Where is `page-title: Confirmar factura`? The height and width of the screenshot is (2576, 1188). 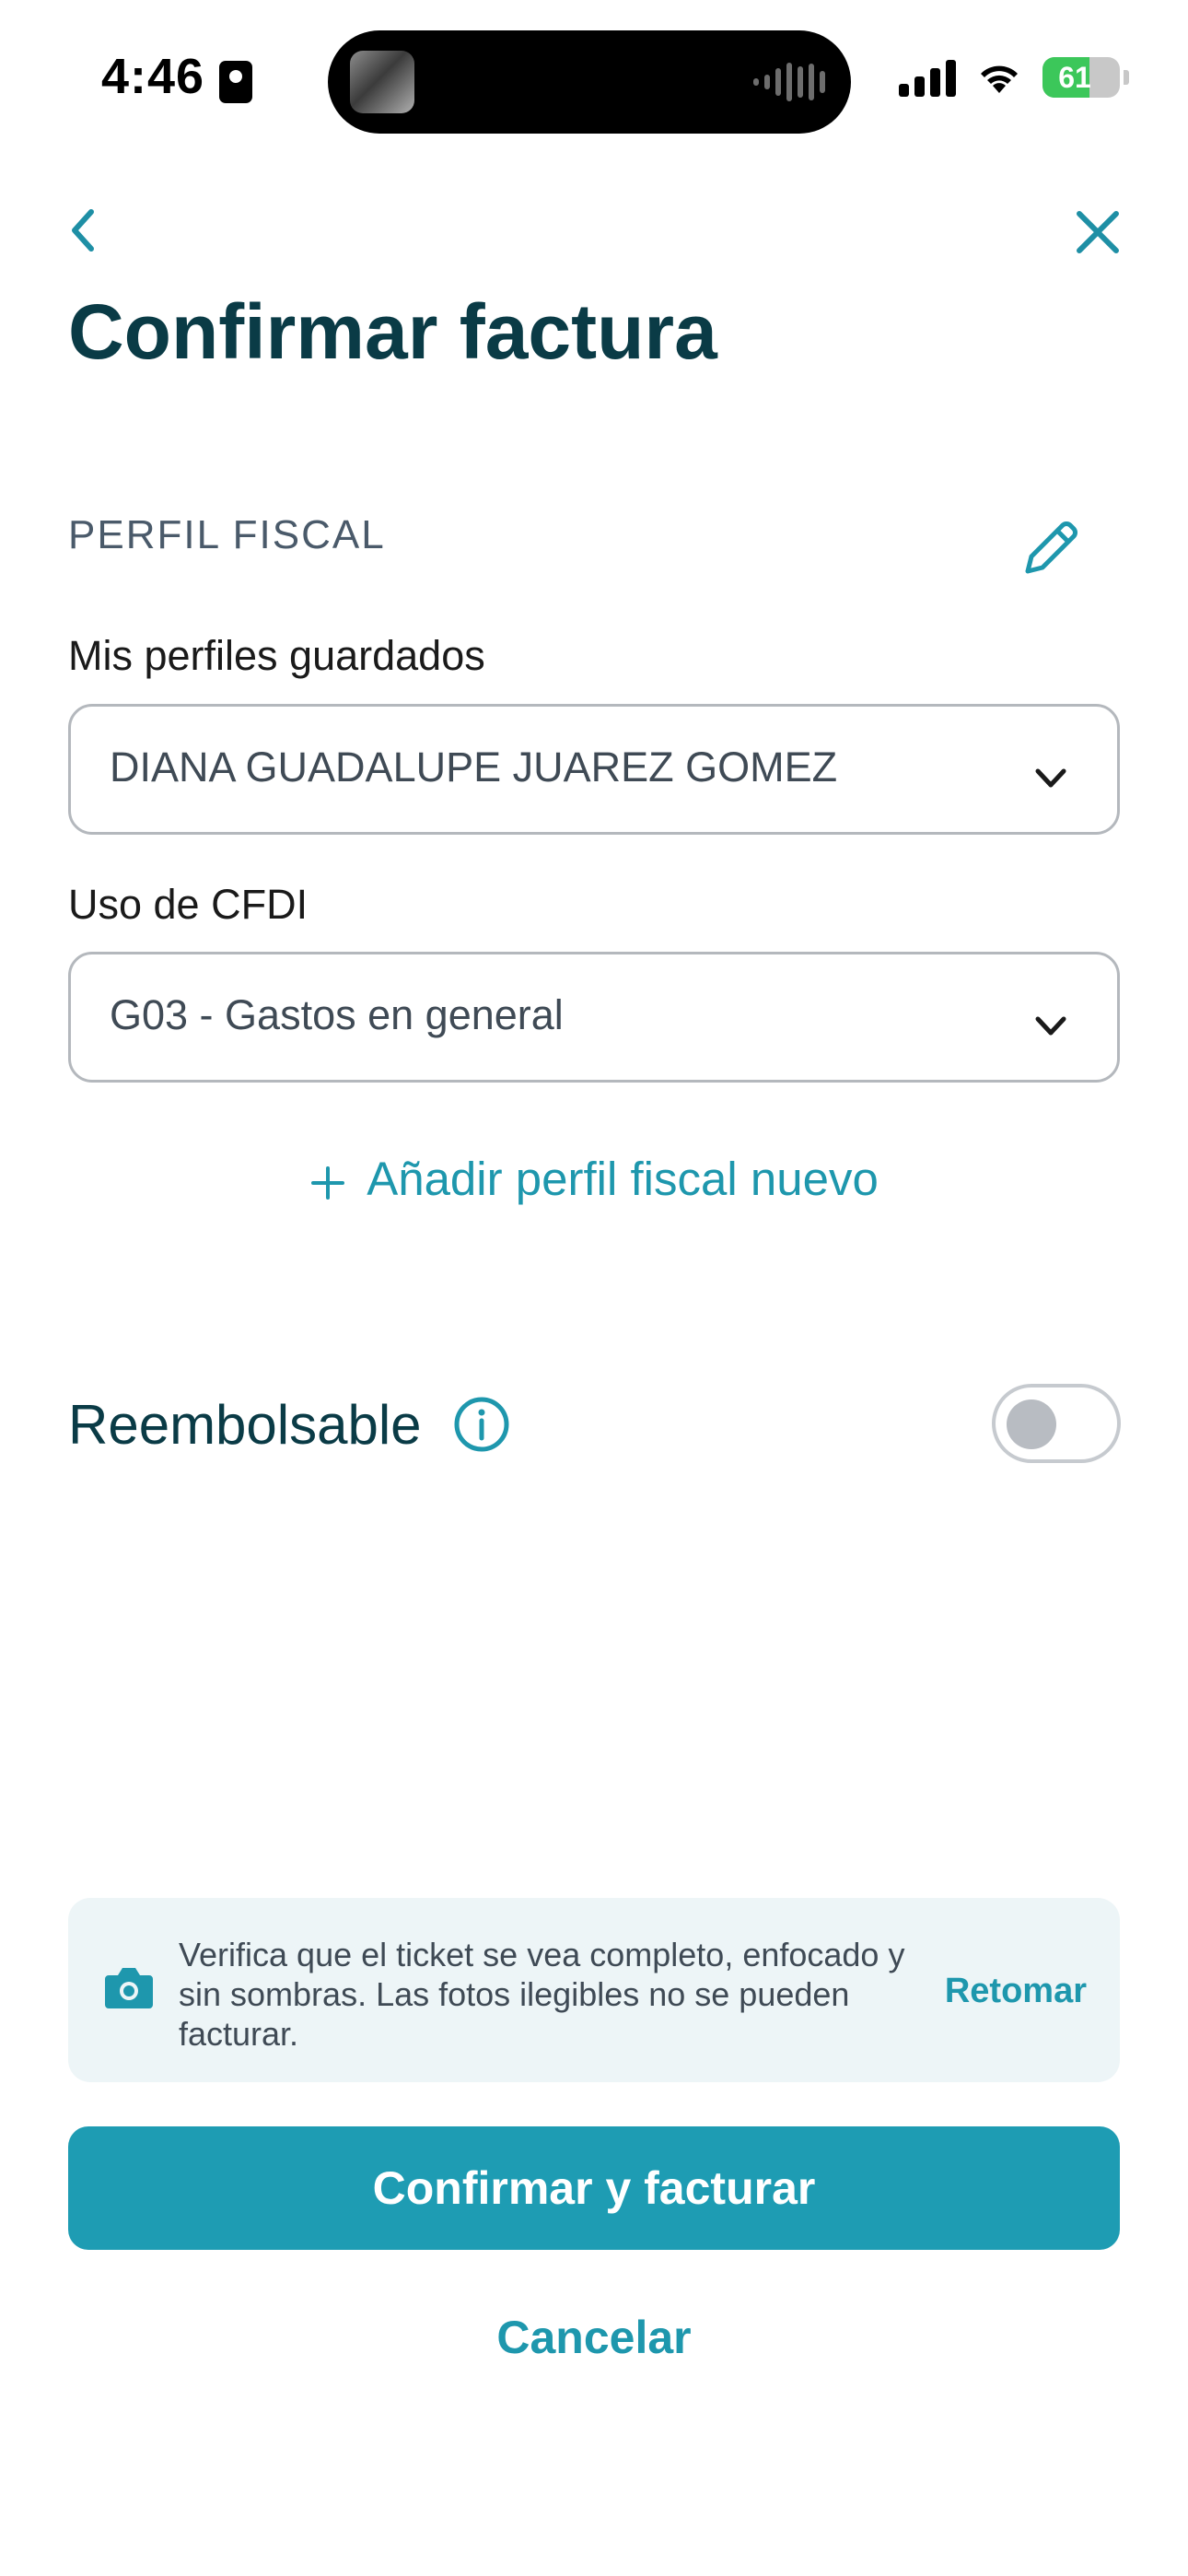 page-title: Confirmar factura is located at coordinates (393, 331).